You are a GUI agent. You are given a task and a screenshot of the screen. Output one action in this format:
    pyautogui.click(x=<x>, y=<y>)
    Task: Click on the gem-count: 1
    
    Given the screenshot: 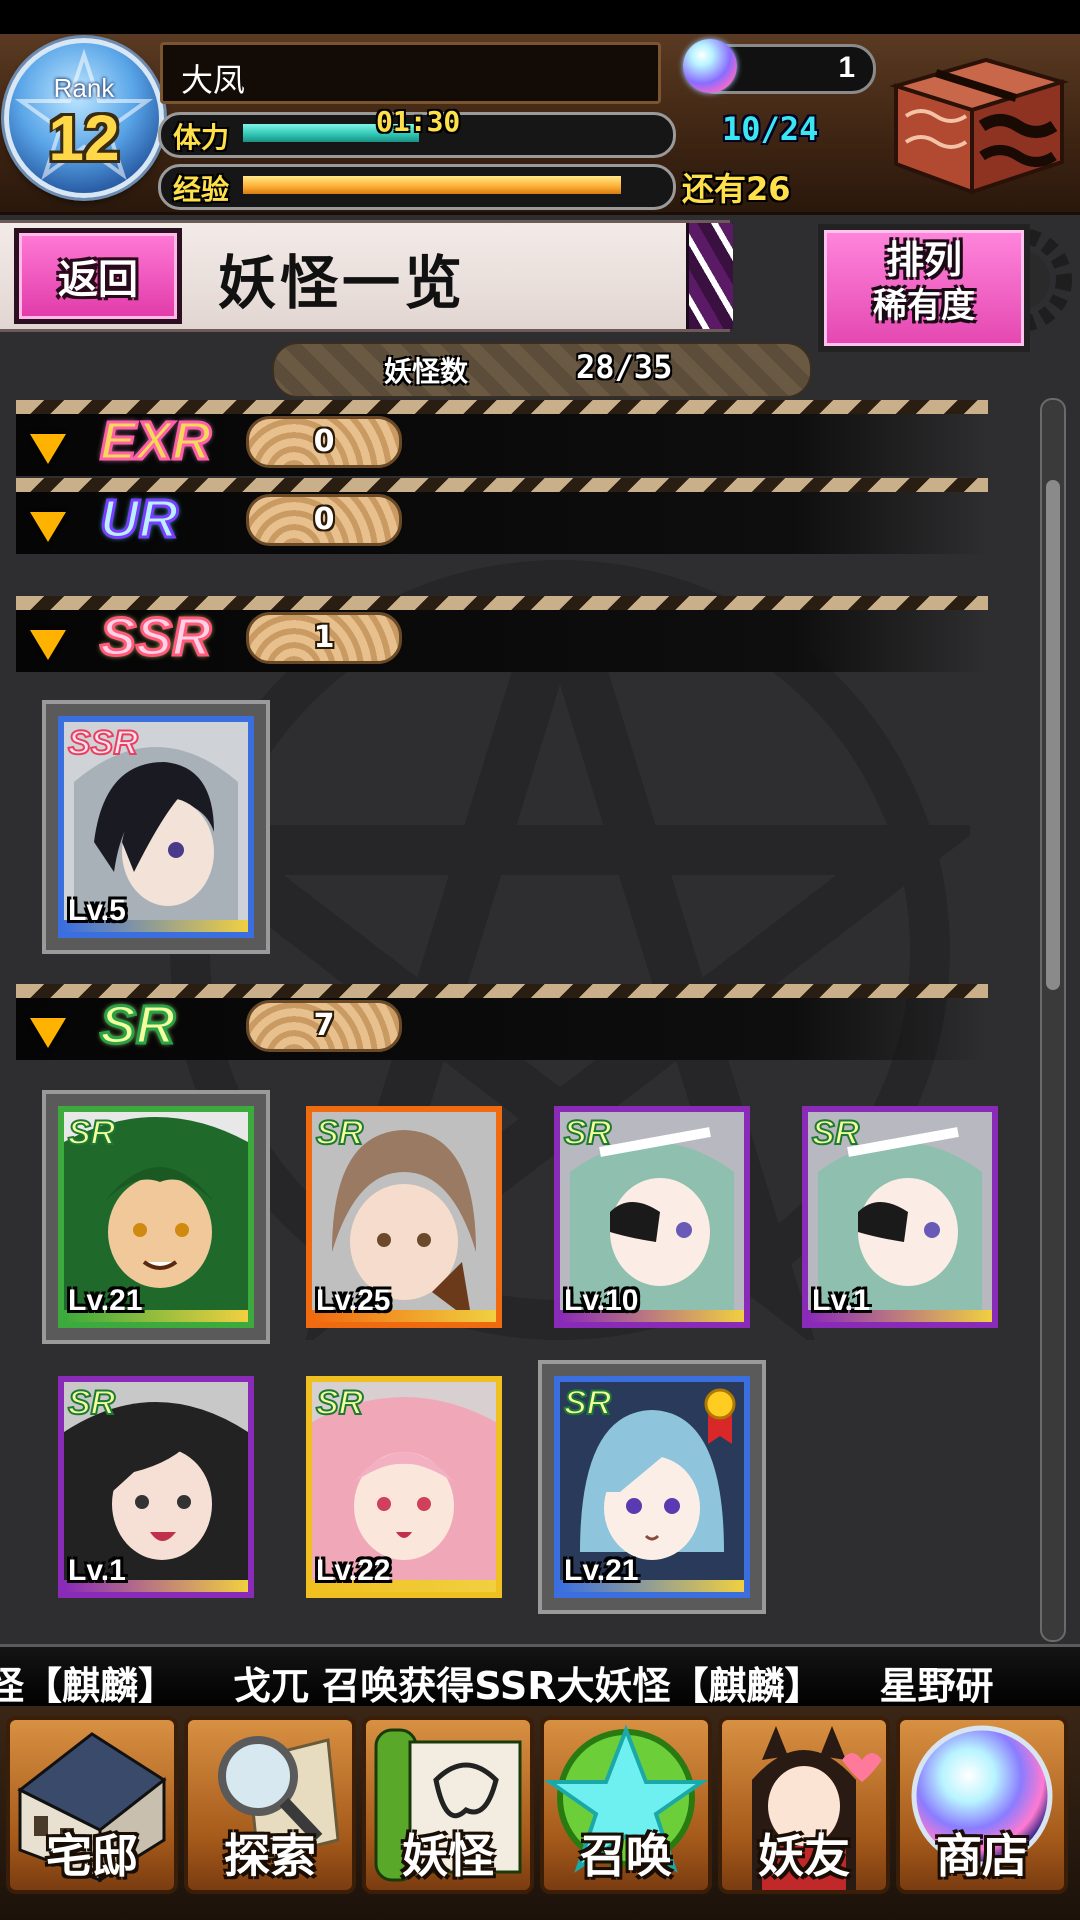 What is the action you would take?
    pyautogui.click(x=846, y=67)
    